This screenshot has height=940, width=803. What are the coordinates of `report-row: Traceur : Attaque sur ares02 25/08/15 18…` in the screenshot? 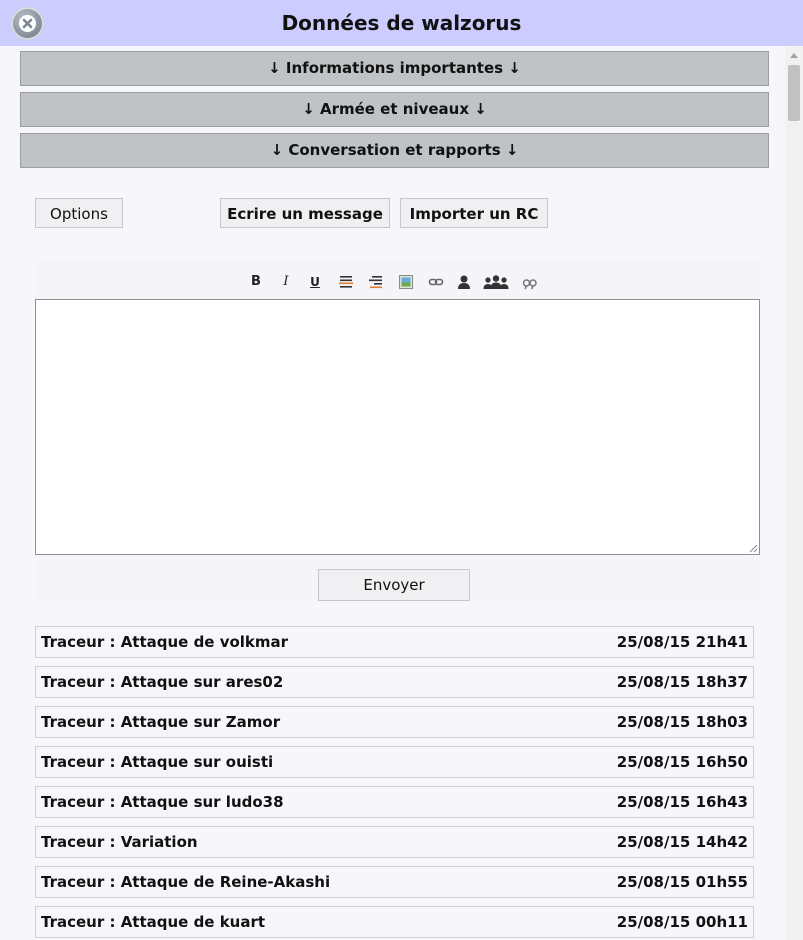 It's located at (394, 682).